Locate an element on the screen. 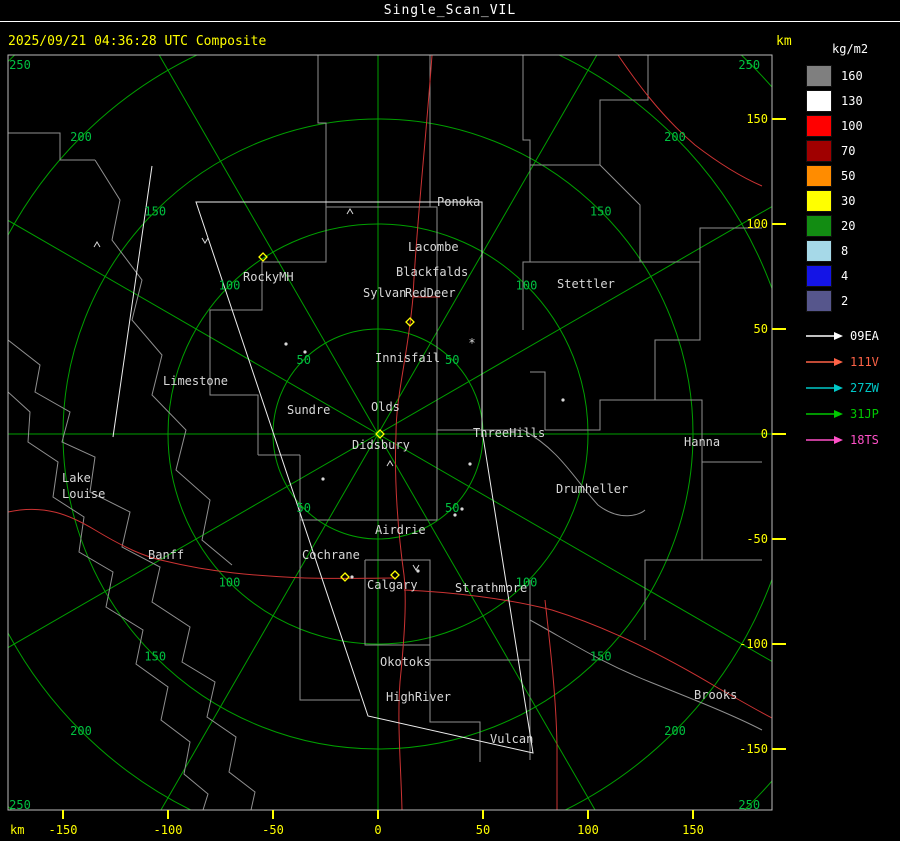 Image resolution: width=900 pixels, height=841 pixels. city-label: Airdrie is located at coordinates (400, 530).